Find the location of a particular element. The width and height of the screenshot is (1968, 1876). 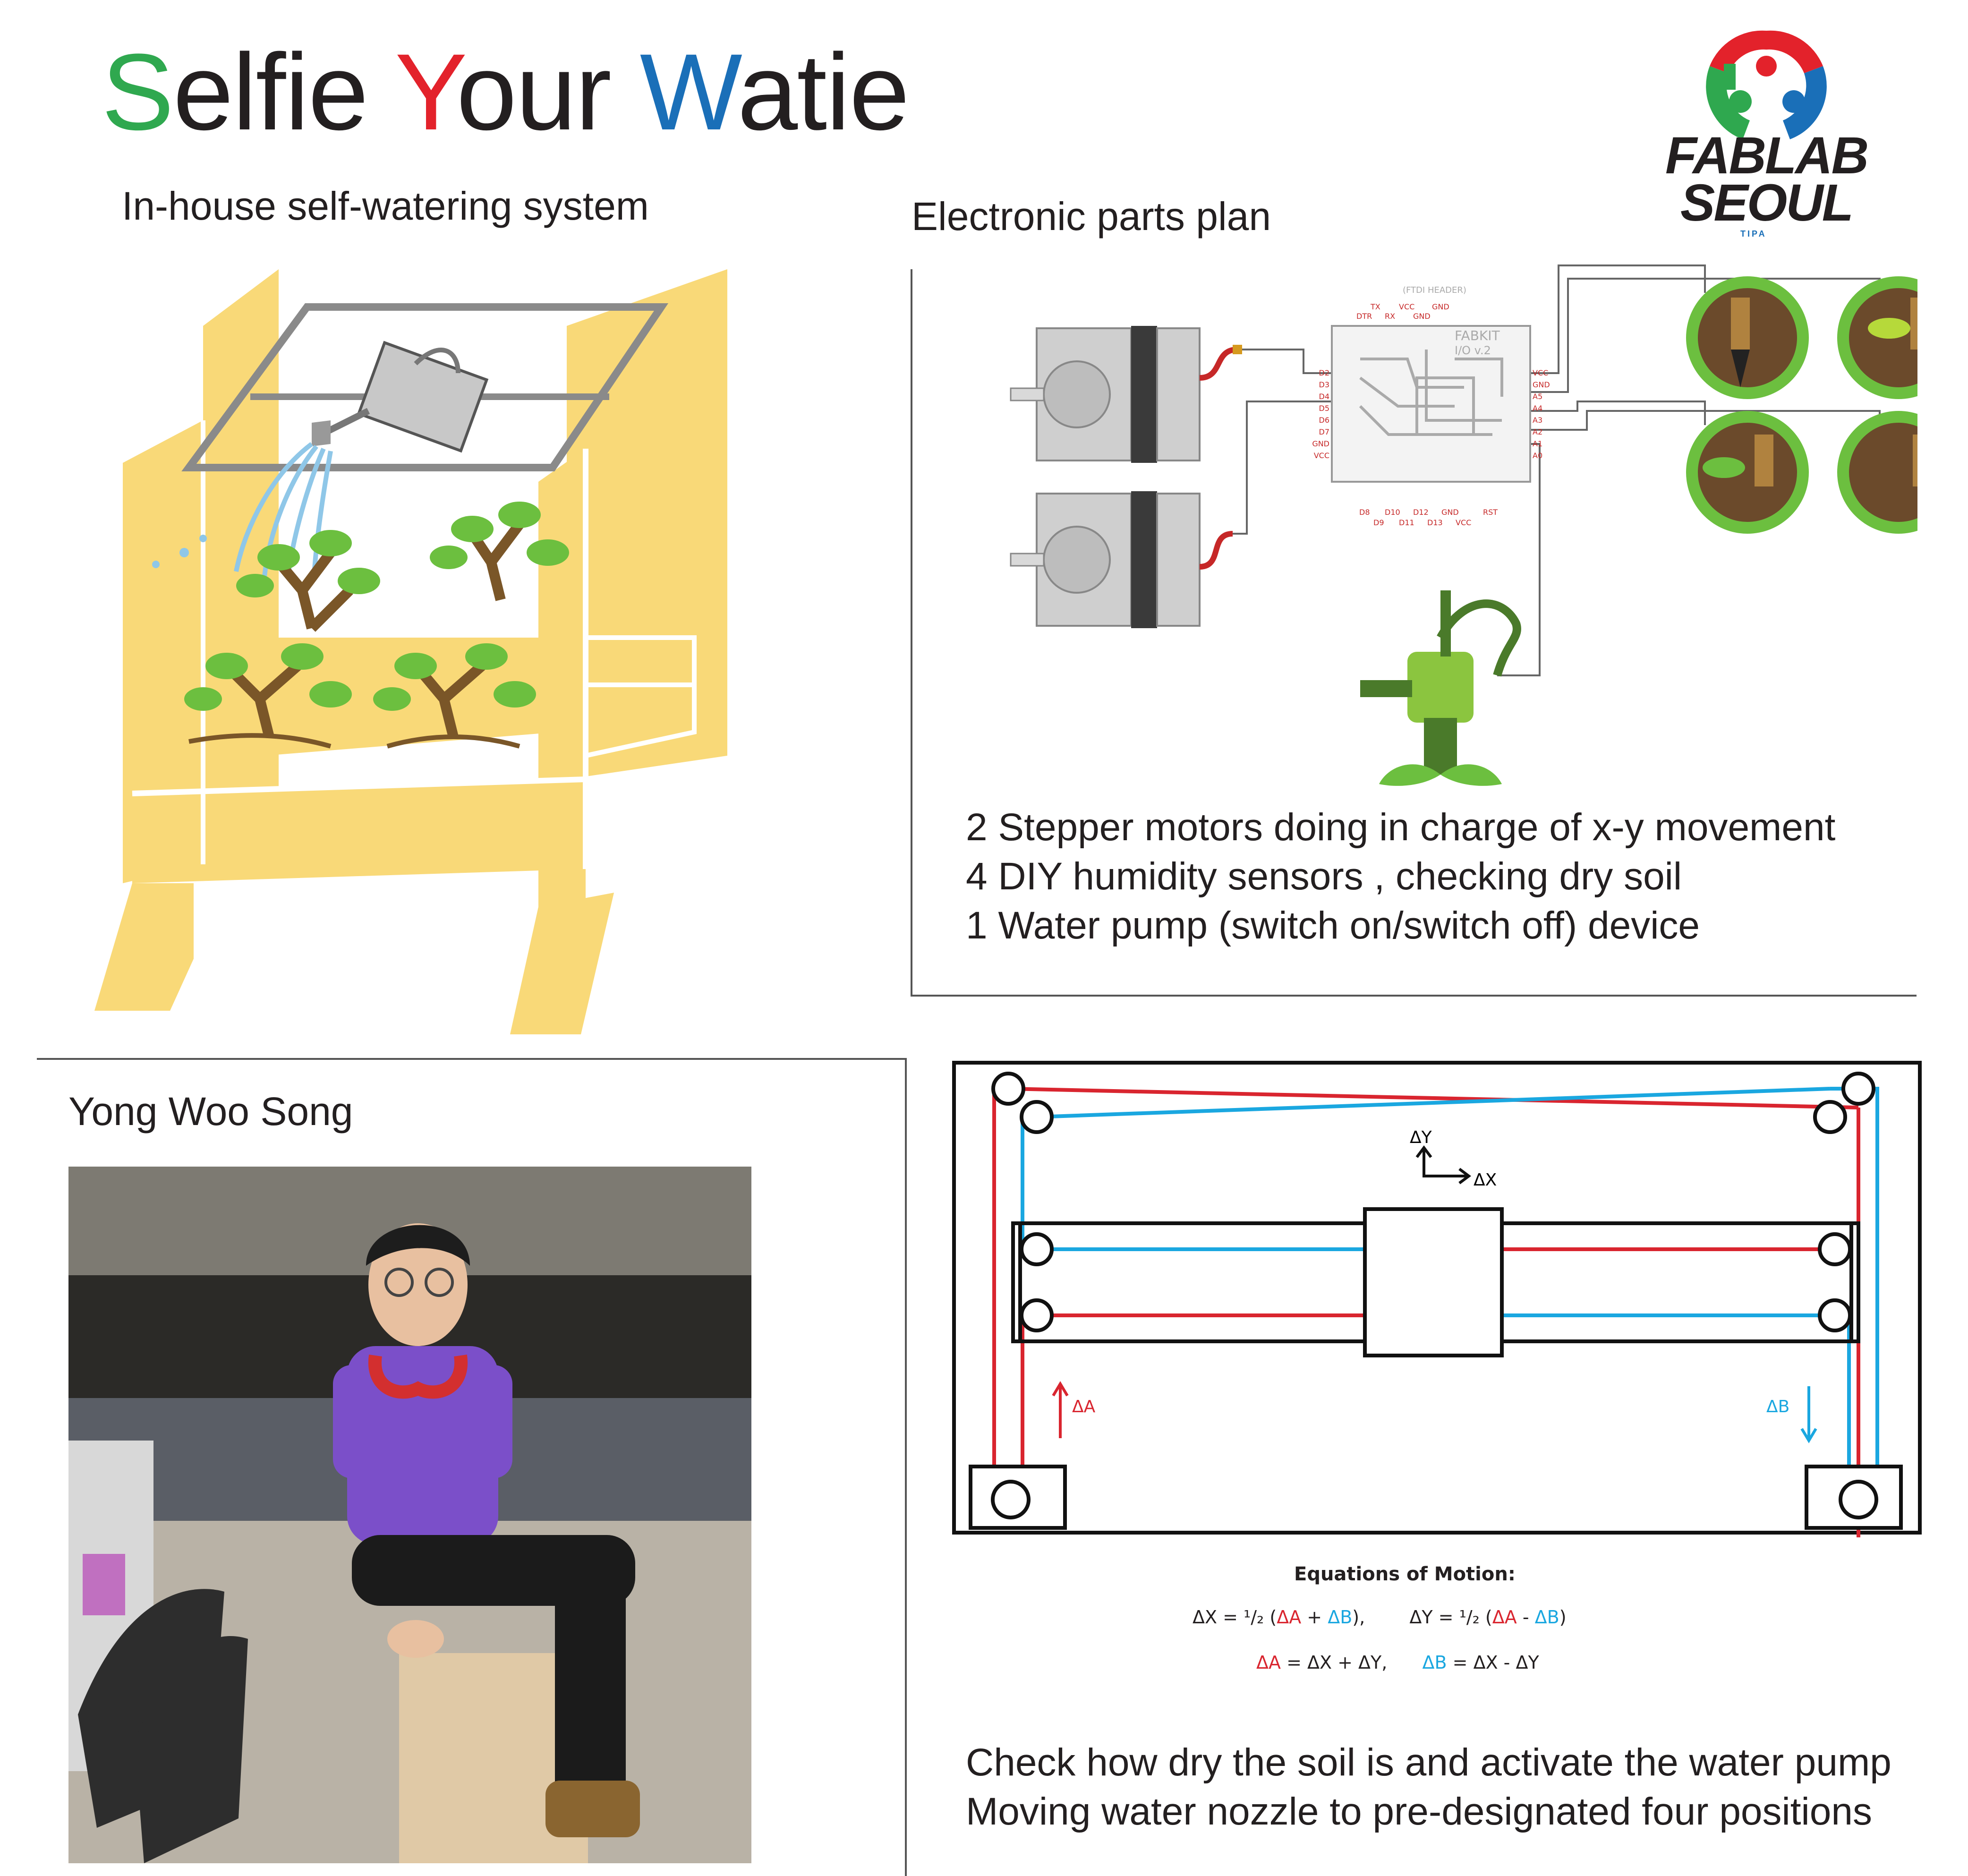

title-initial-s: S is located at coordinates (138, 92).